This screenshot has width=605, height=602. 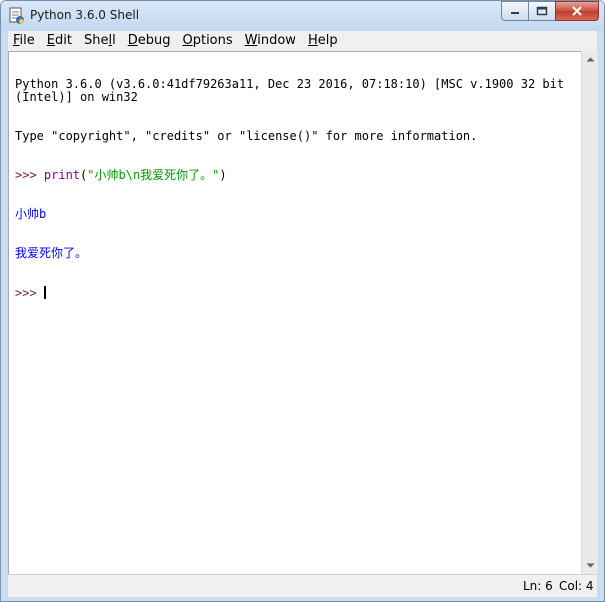 What do you see at coordinates (251, 40) in the screenshot?
I see `menu-window-mnemonic: W` at bounding box center [251, 40].